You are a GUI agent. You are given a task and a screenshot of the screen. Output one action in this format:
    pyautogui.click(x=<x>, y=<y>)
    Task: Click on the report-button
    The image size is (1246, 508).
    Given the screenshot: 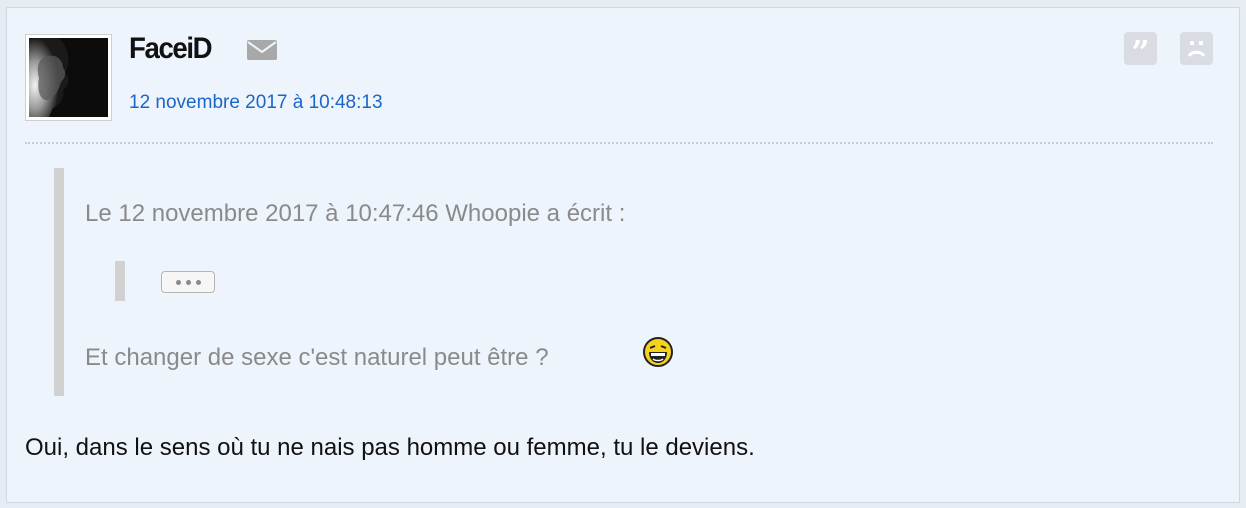 What is the action you would take?
    pyautogui.click(x=1196, y=48)
    